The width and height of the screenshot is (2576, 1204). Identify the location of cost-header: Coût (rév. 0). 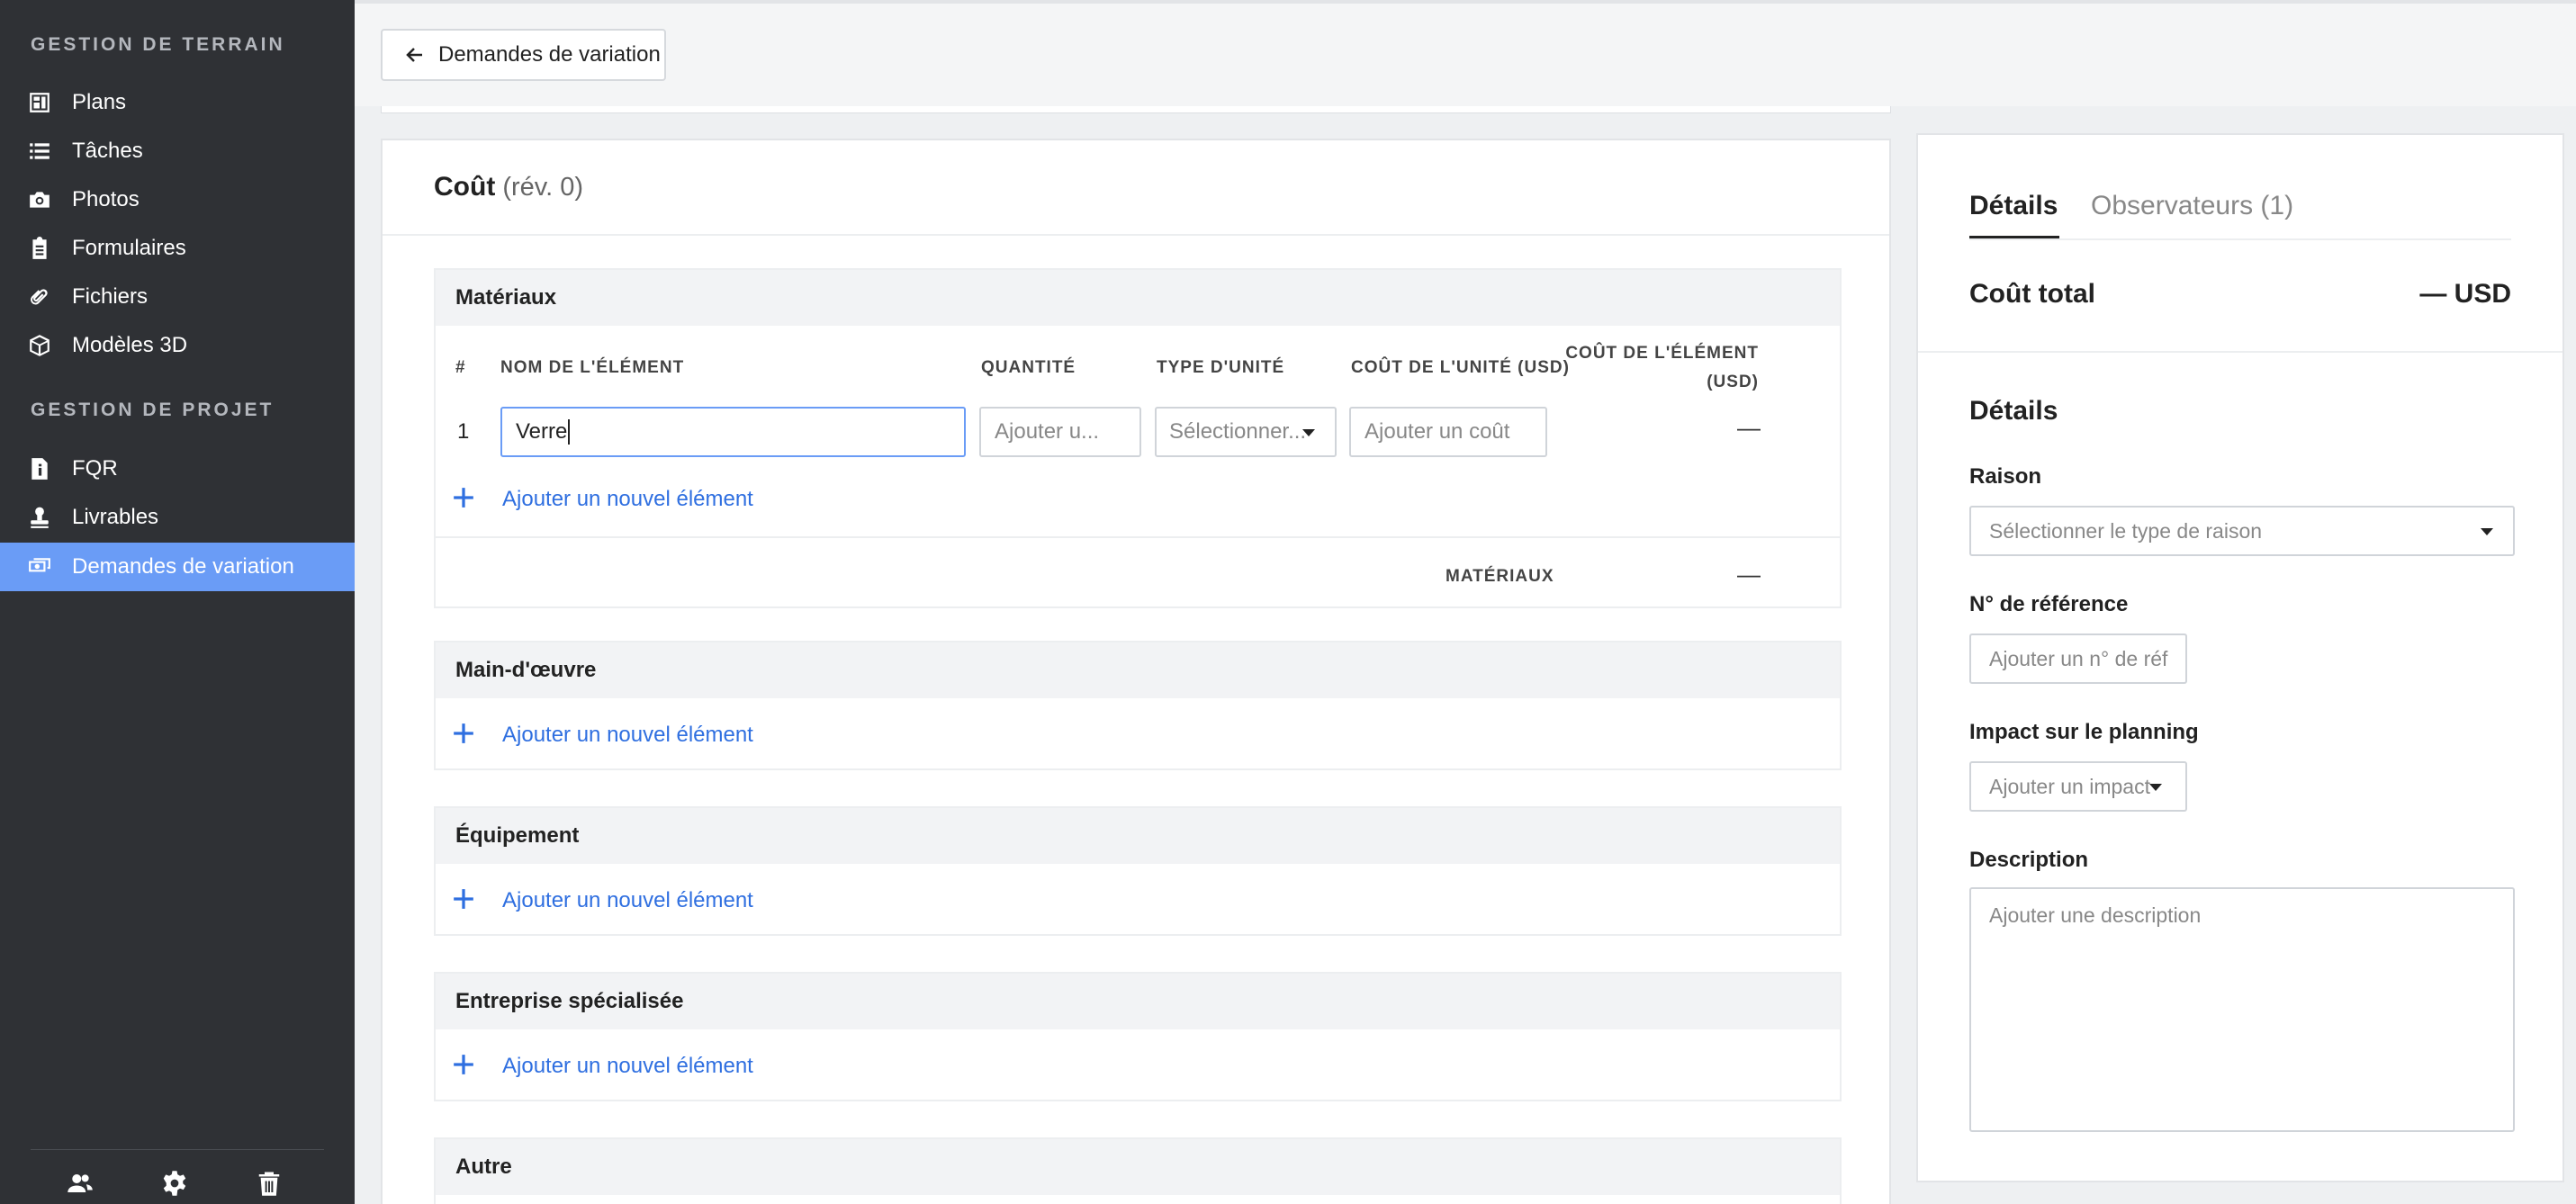
(1136, 188).